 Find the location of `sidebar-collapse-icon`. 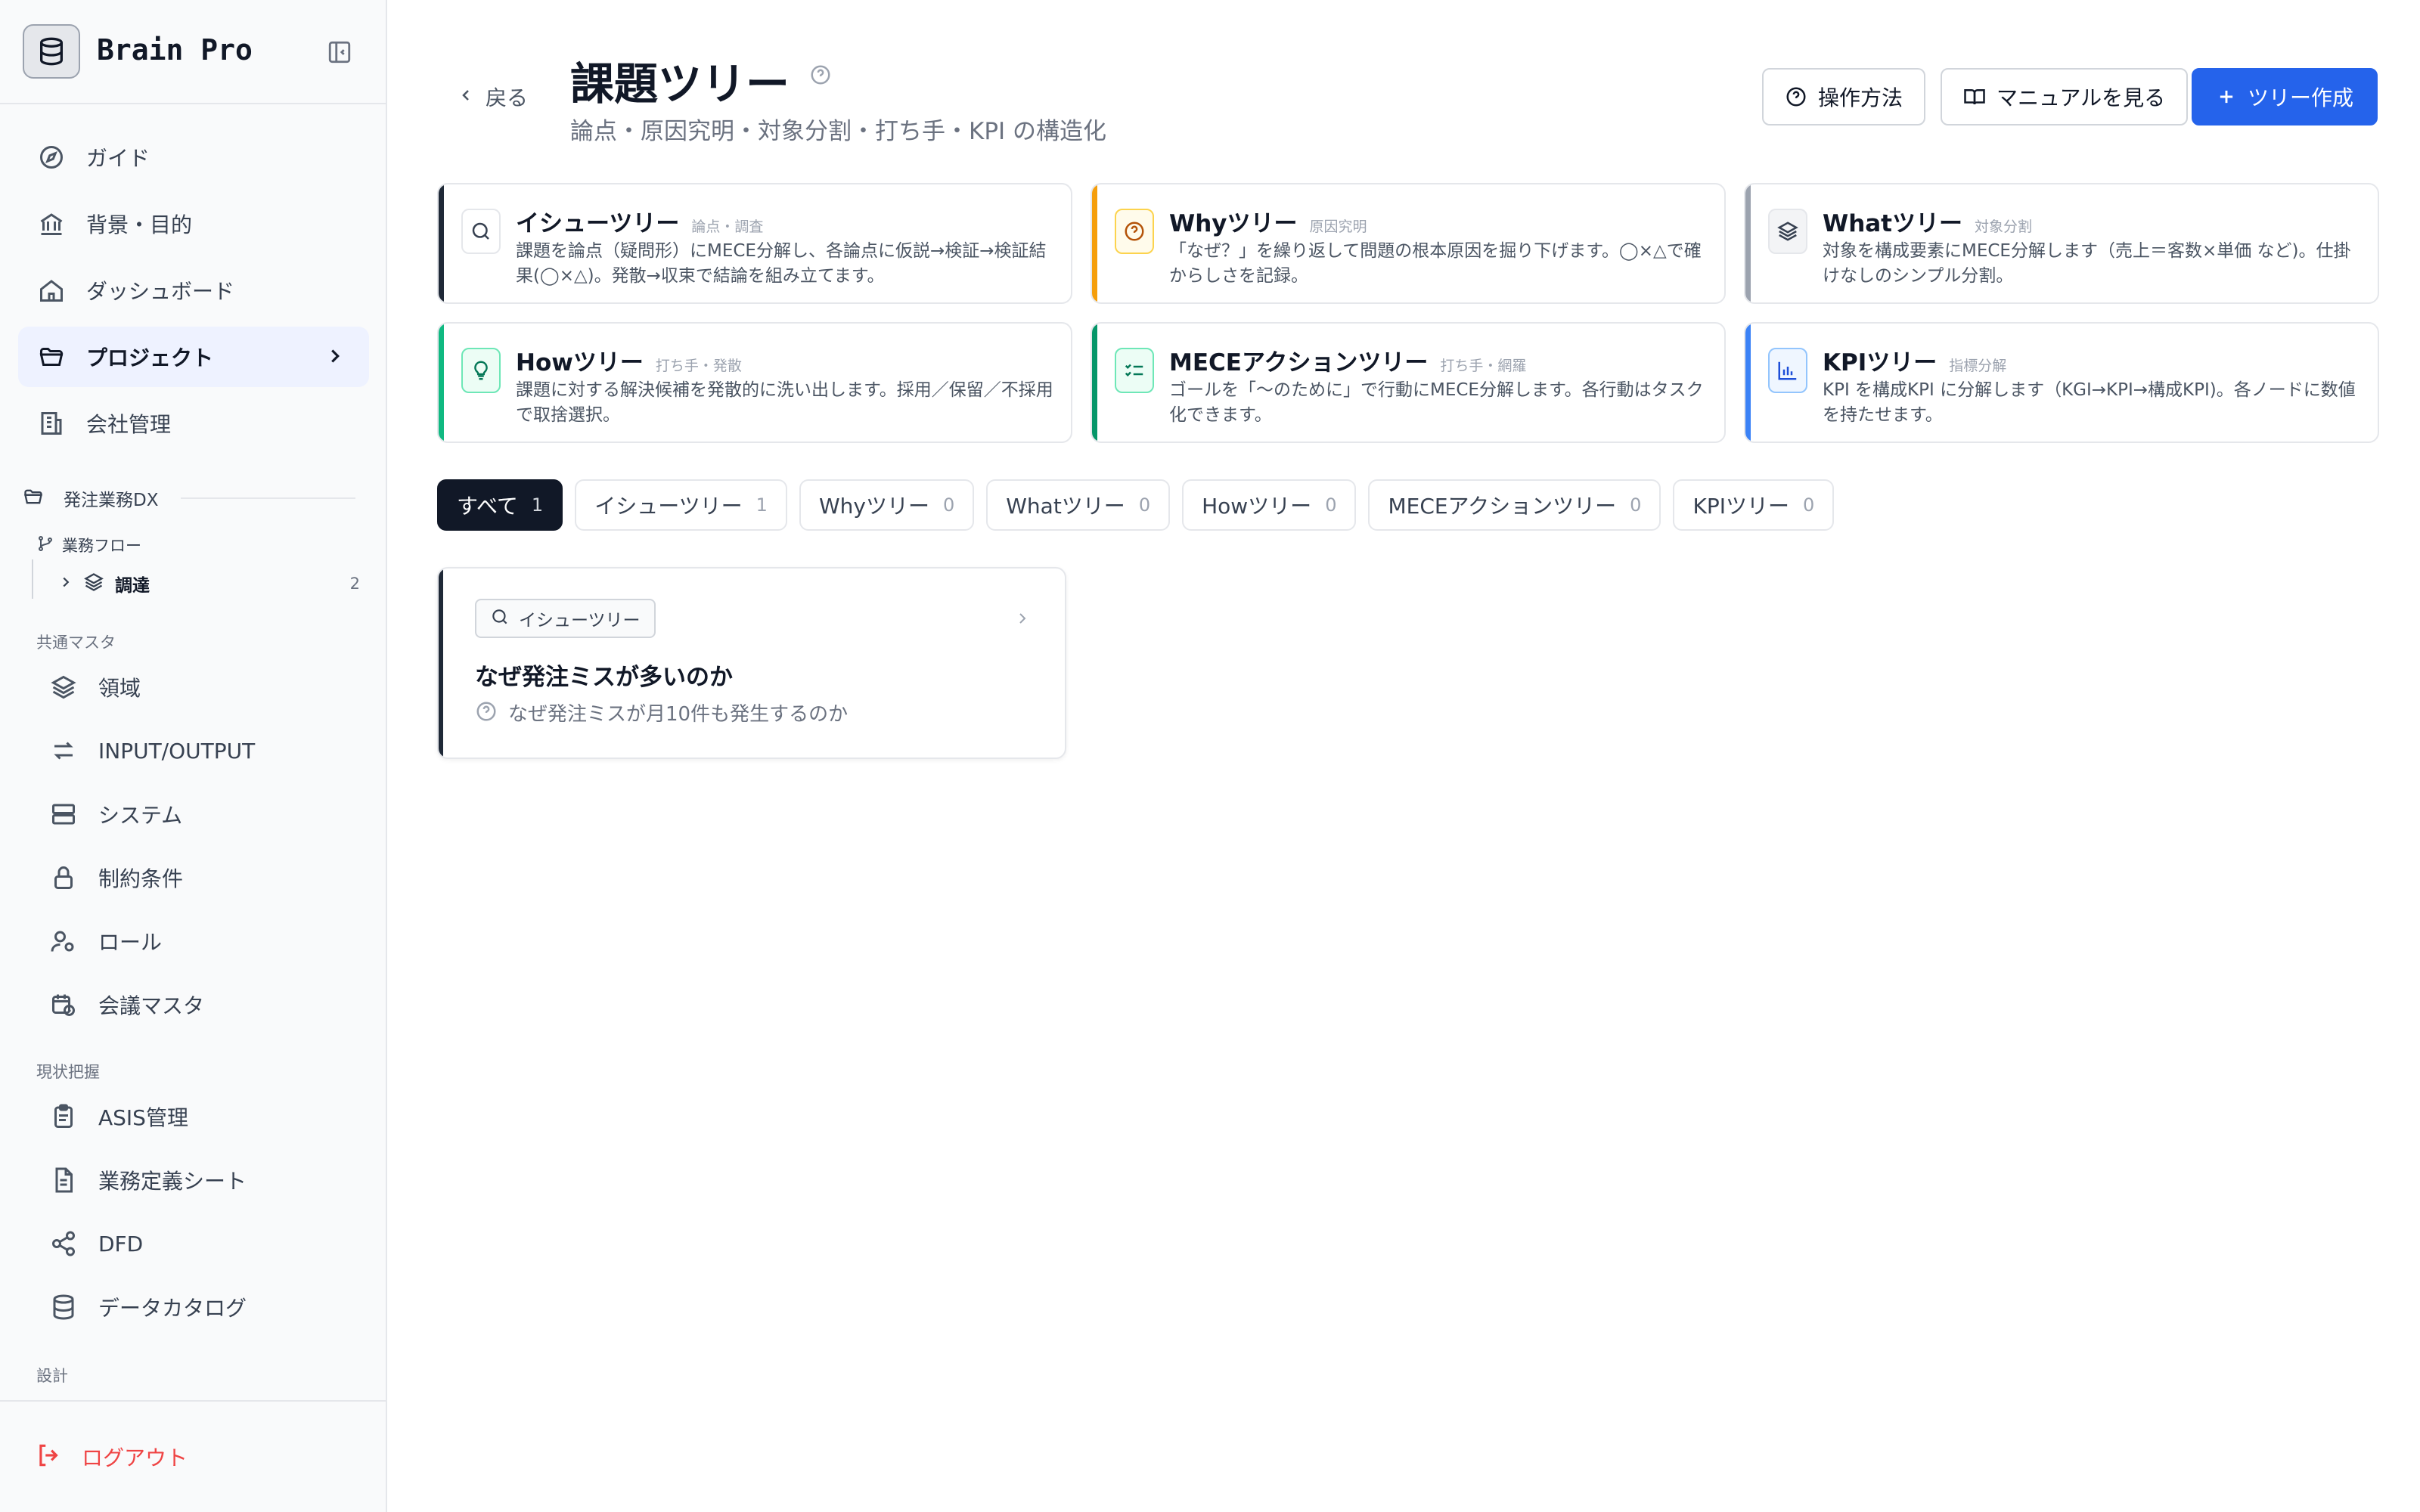

sidebar-collapse-icon is located at coordinates (339, 52).